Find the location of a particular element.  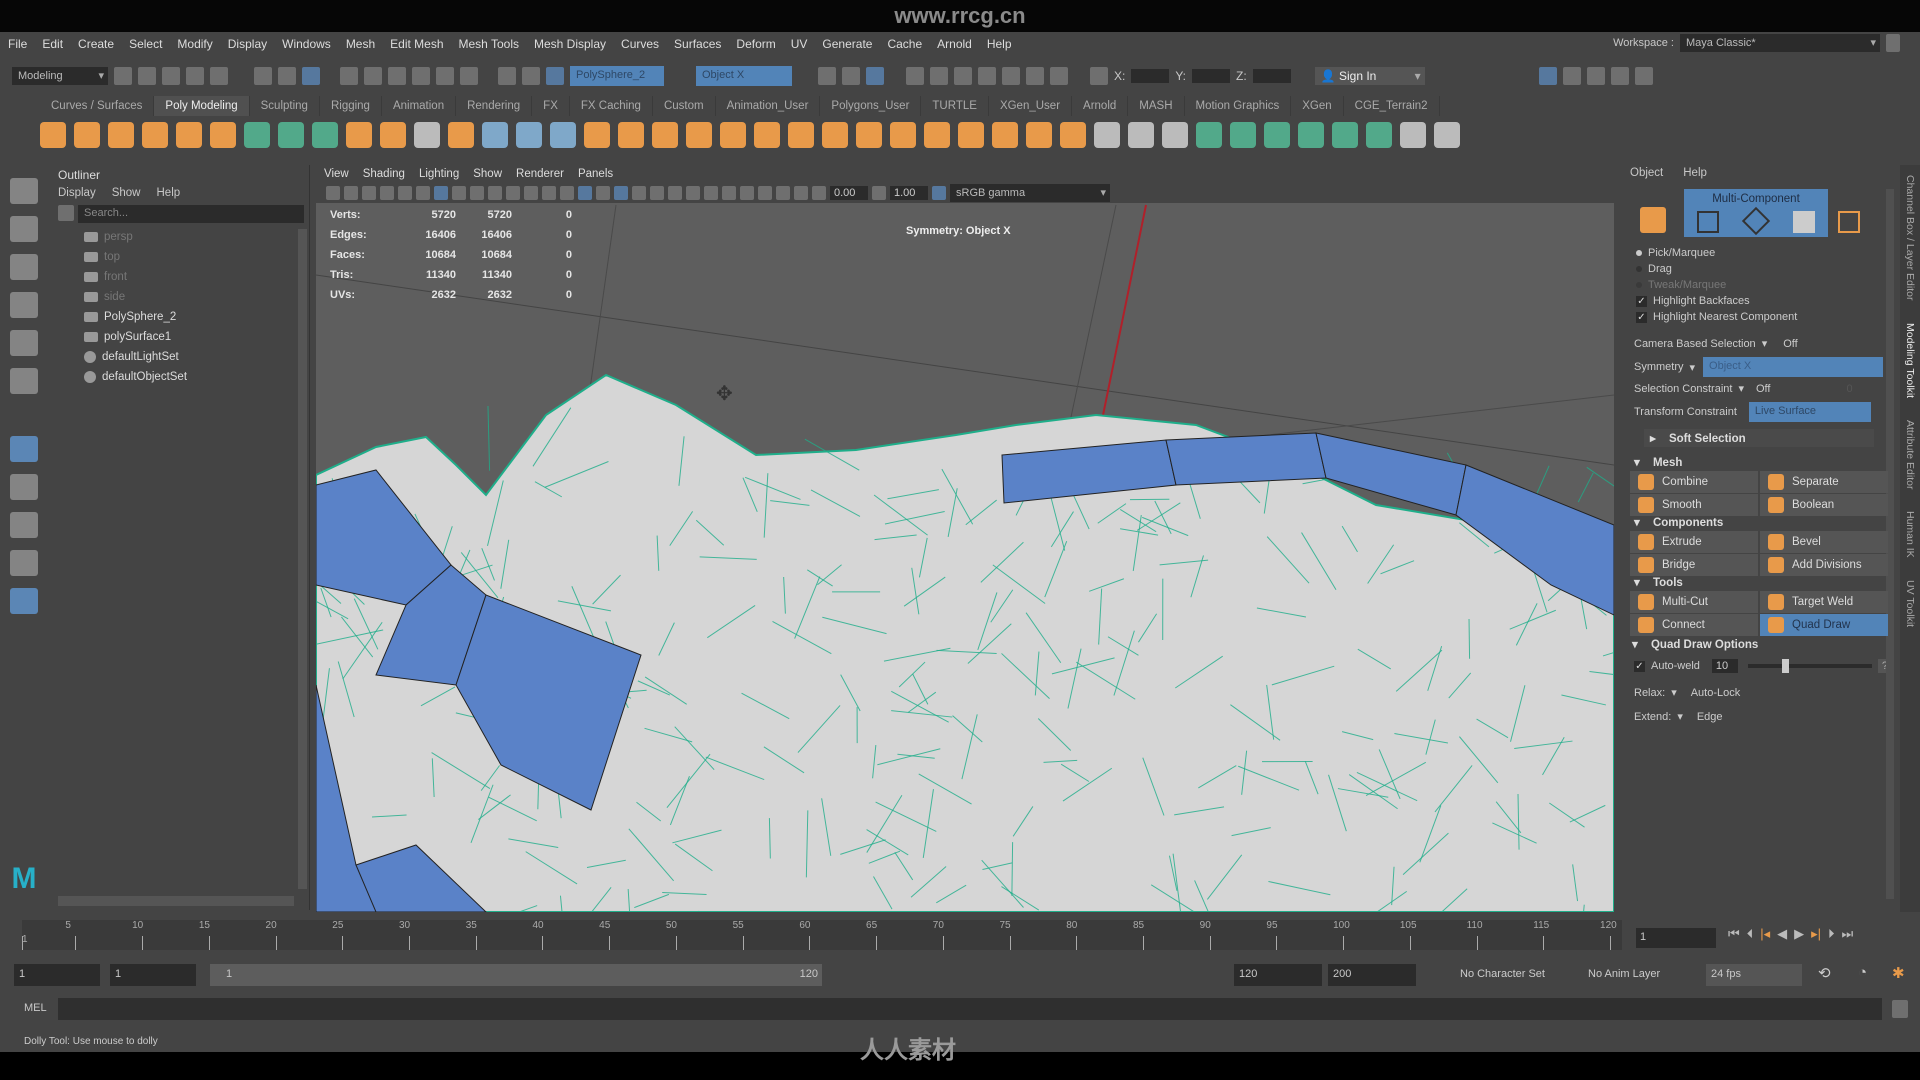

lights-icon is located at coordinates (657, 193).